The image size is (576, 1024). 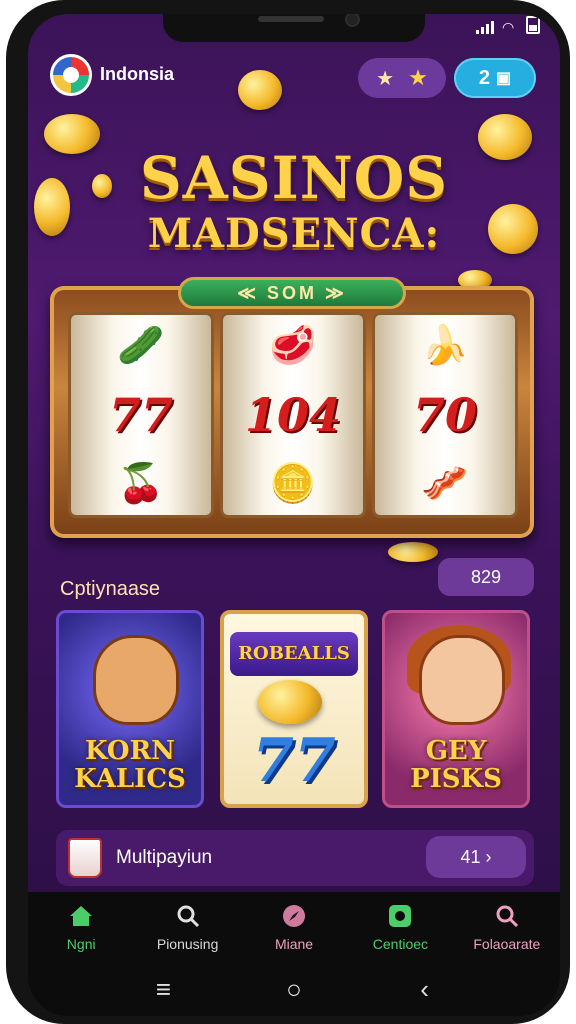 What do you see at coordinates (456, 779) in the screenshot?
I see `game-card-title-line2: PISKS` at bounding box center [456, 779].